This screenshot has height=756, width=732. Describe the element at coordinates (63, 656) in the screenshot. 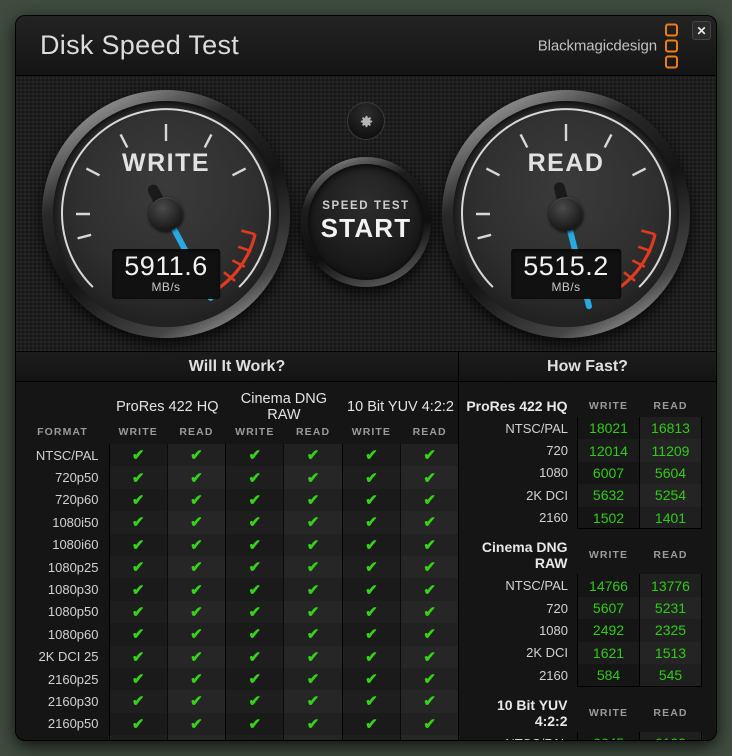

I see `format-label: 2K DCI 25` at that location.